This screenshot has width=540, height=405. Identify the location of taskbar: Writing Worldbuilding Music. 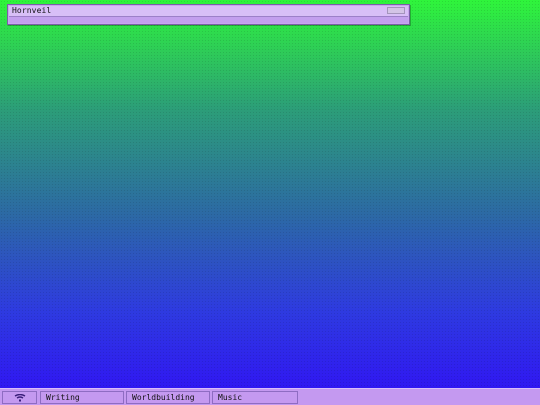
(270, 396).